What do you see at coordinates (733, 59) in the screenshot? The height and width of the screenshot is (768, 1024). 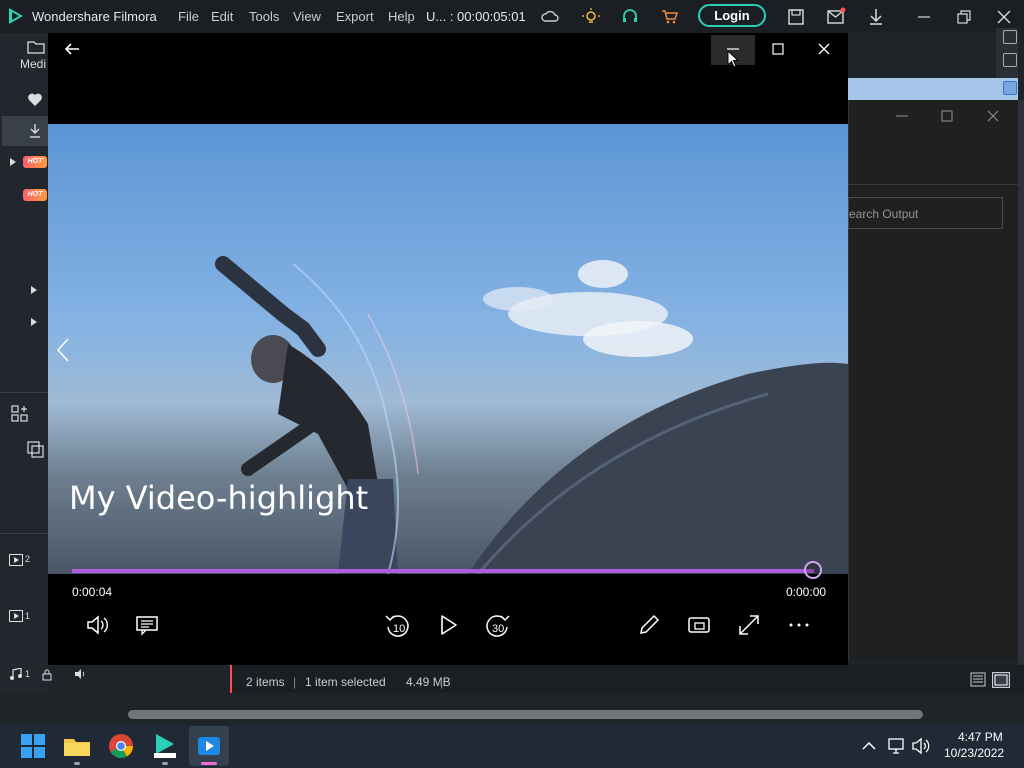 I see `mouse-cursor-icon` at bounding box center [733, 59].